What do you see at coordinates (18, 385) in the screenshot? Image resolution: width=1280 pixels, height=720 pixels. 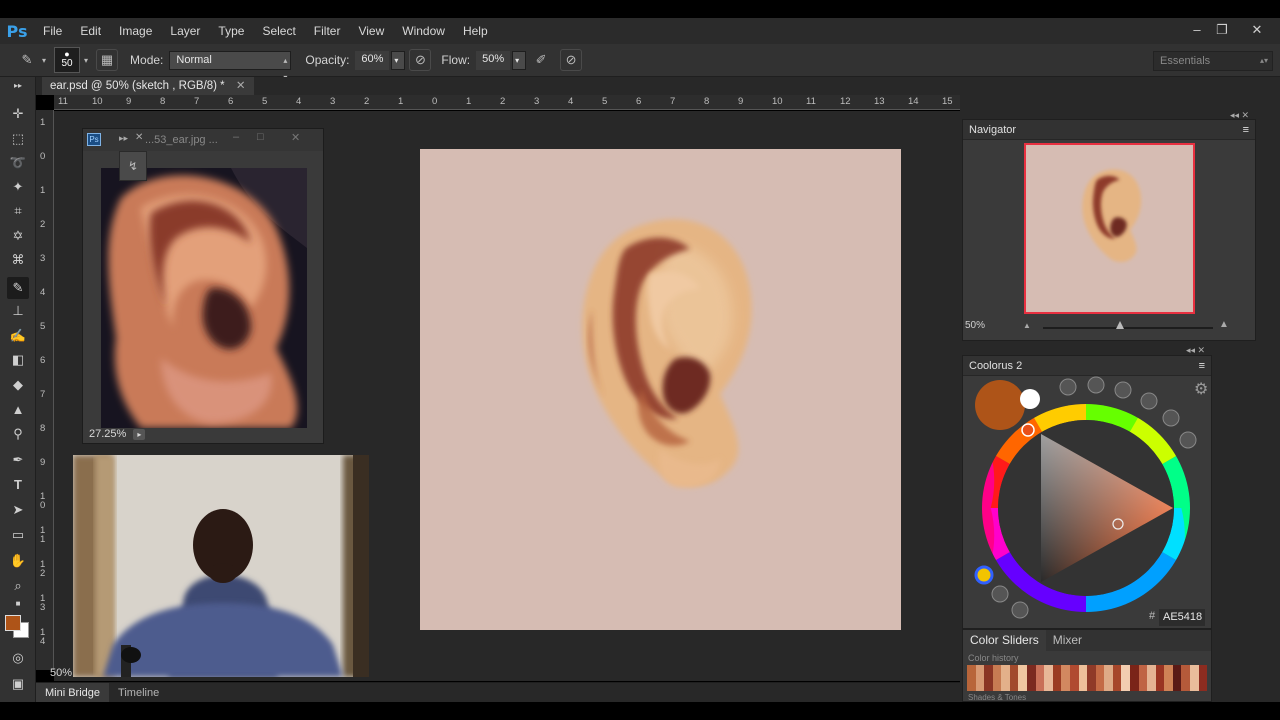 I see `paint-bucket-tool-icon: ◆` at bounding box center [18, 385].